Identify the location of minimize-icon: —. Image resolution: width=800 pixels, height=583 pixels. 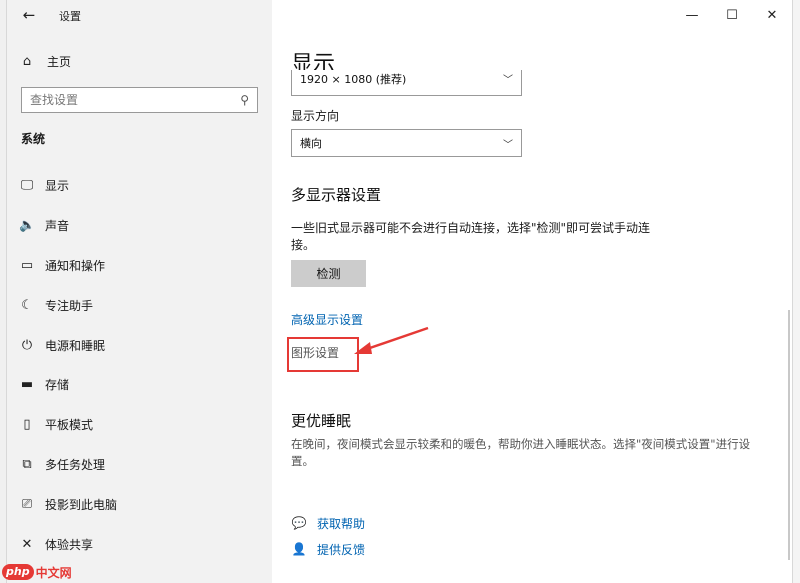
(692, 15).